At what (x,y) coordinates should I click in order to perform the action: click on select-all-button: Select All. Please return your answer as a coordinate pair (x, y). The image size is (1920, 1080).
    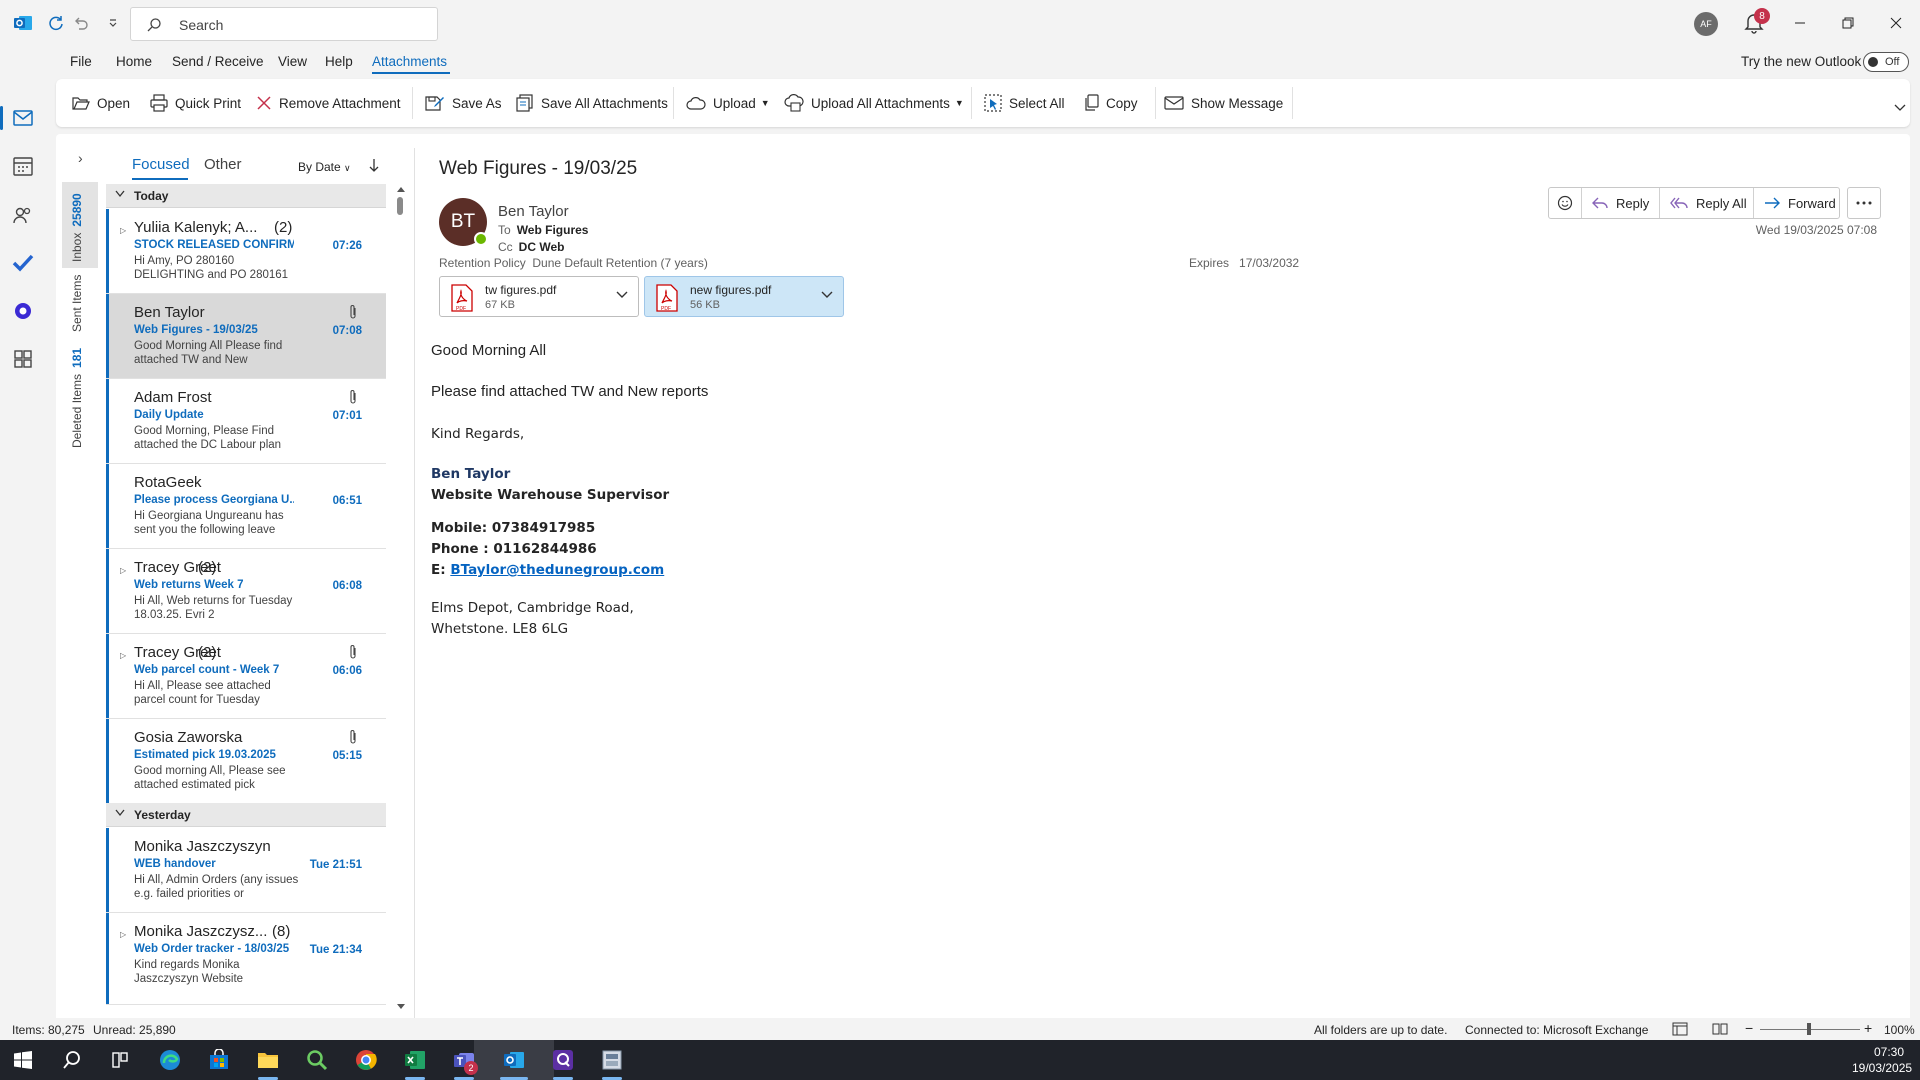
    Looking at the image, I should click on (1024, 103).